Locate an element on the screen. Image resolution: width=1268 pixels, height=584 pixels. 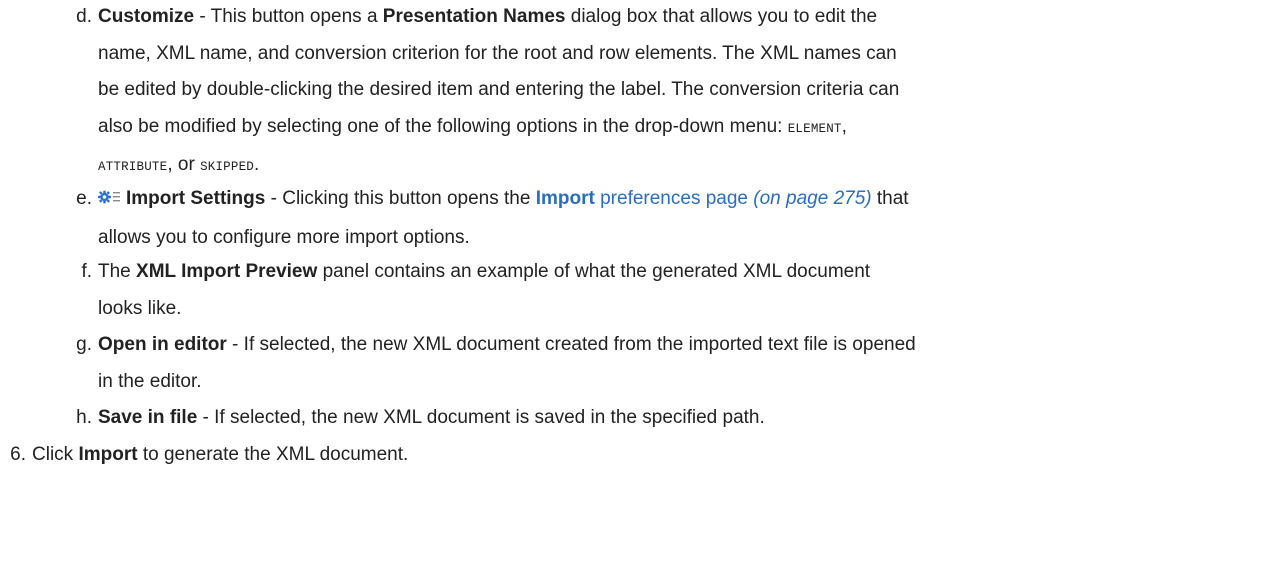
term-save-in-file: Save in file is located at coordinates (148, 417).